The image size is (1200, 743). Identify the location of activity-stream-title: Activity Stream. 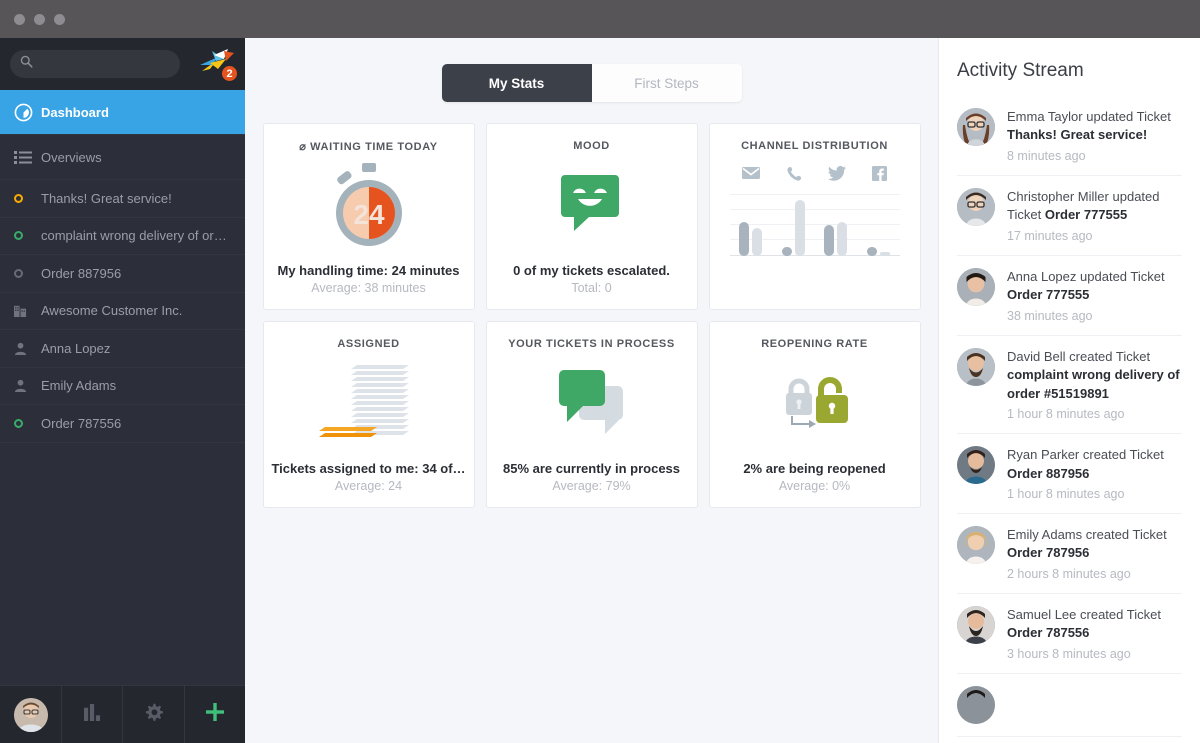
(1020, 70).